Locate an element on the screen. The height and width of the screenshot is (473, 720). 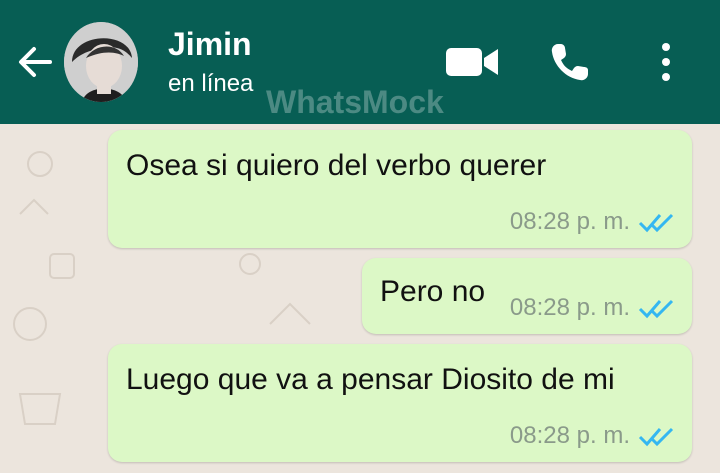
phone-icon is located at coordinates (570, 62).